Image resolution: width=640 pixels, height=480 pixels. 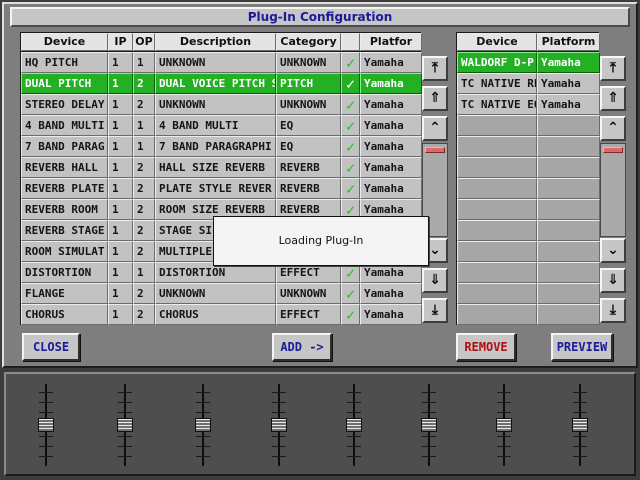 What do you see at coordinates (64, 230) in the screenshot?
I see `cell-device: REVERB STAGE` at bounding box center [64, 230].